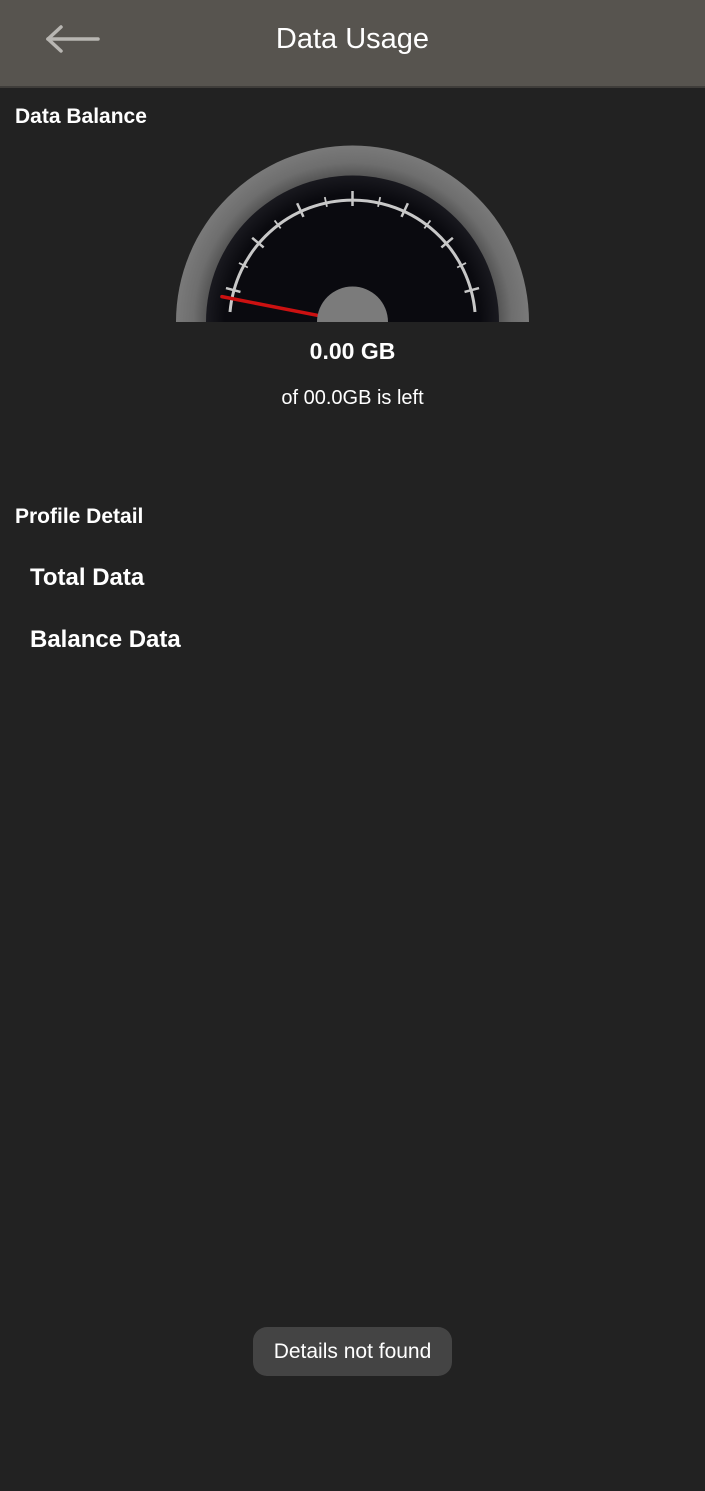 The image size is (705, 1491). I want to click on back-button, so click(72, 39).